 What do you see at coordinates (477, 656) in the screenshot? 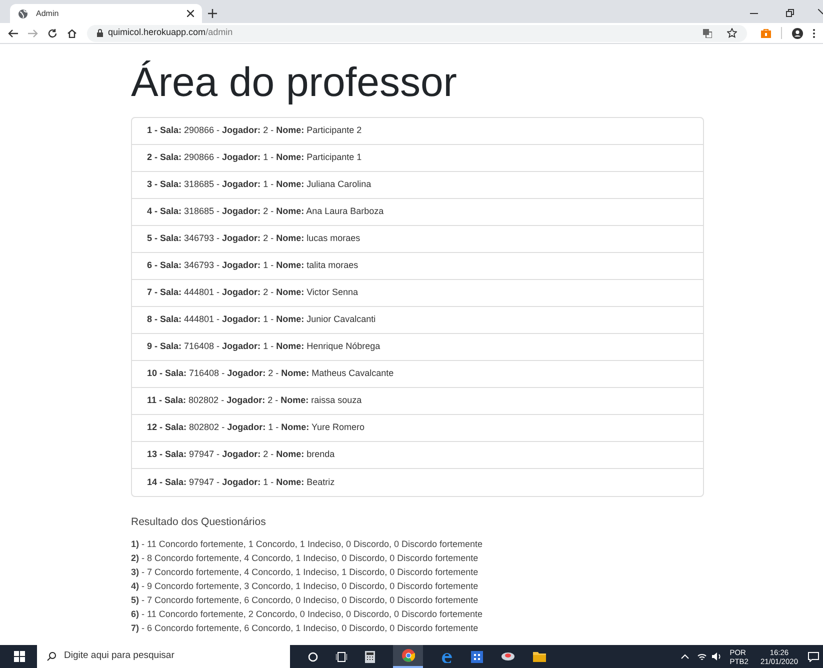
I see `store-icon` at bounding box center [477, 656].